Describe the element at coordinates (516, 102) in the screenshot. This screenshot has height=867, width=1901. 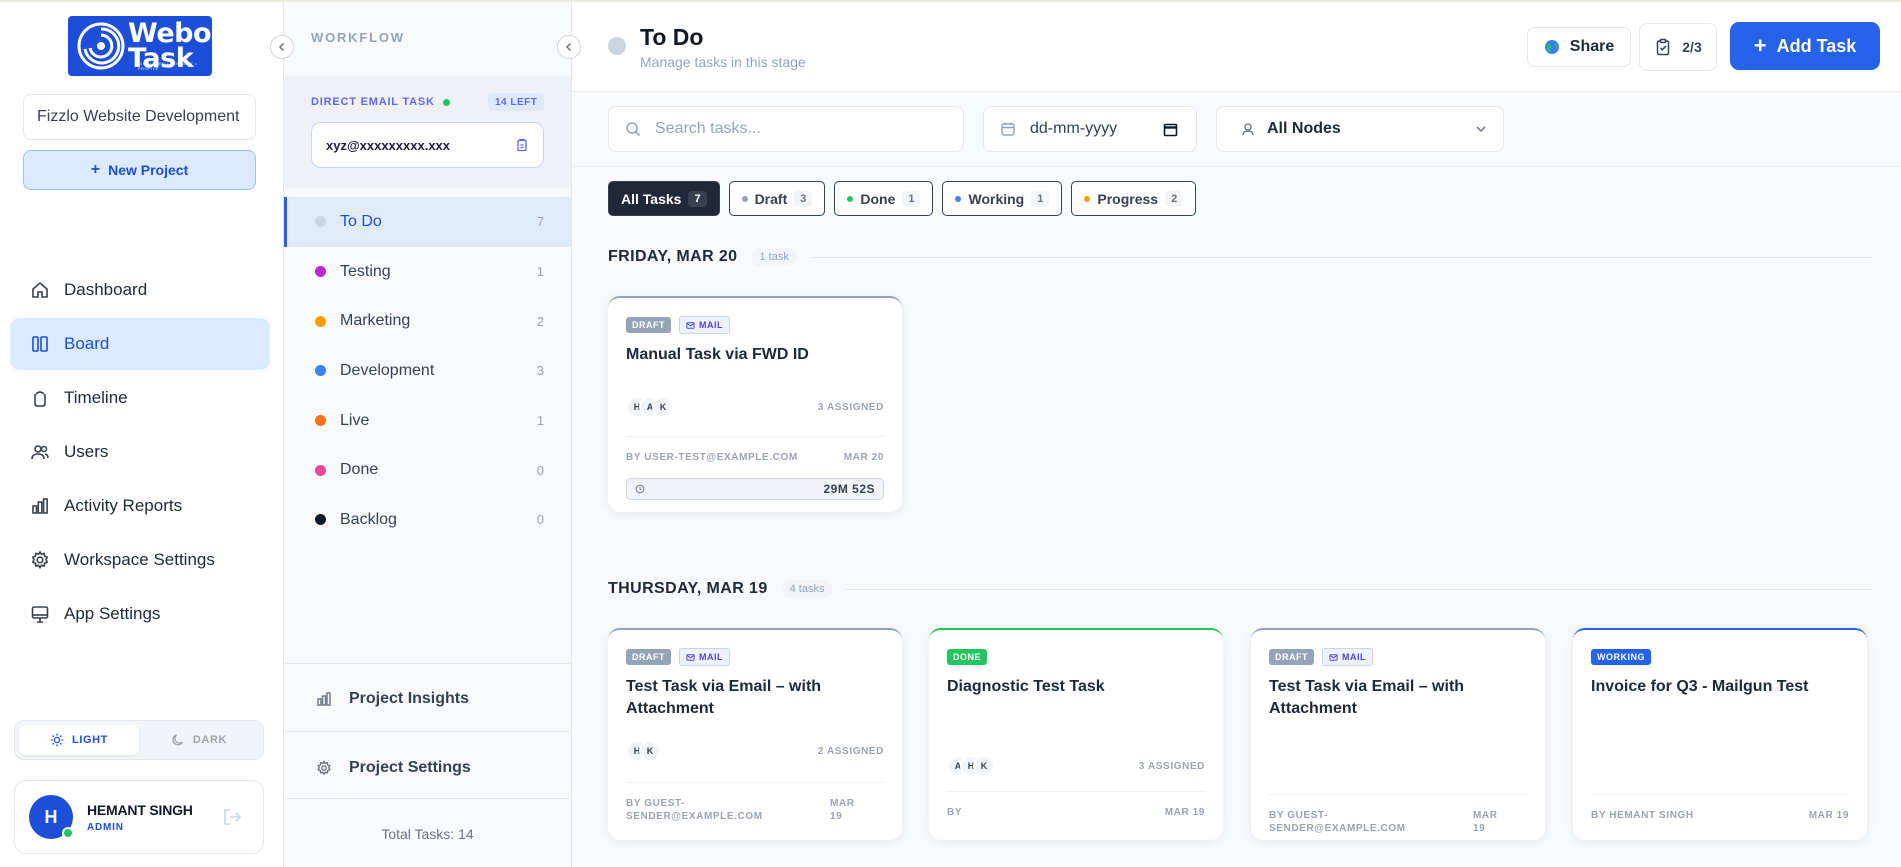
I see `tasks-left-badge: 14 LEFT` at that location.